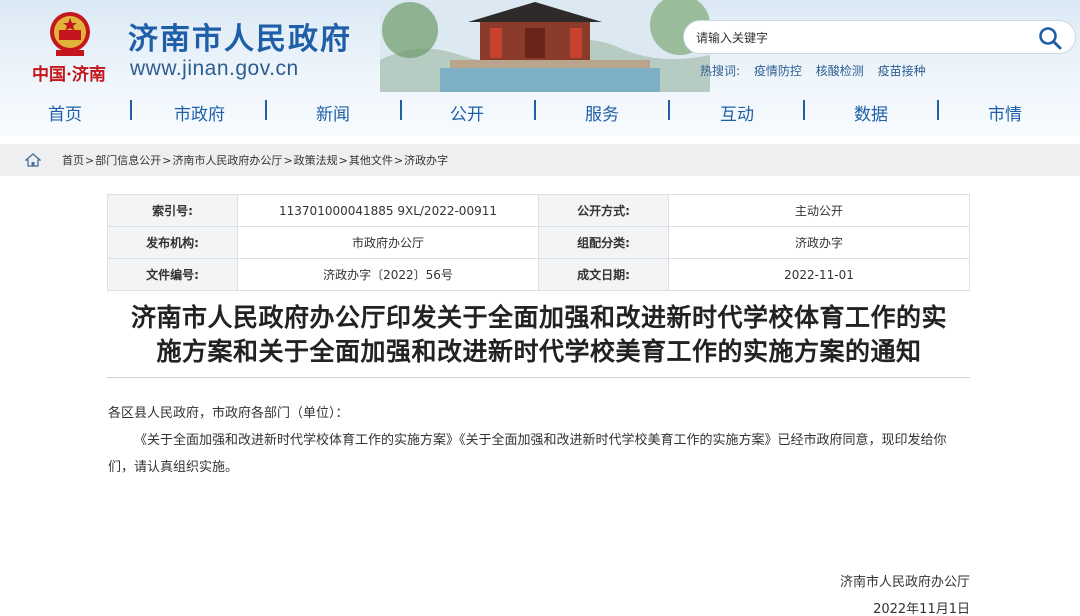 The image size is (1080, 616). I want to click on index-value: 113701000041885 9XL/2022-00911, so click(388, 210).